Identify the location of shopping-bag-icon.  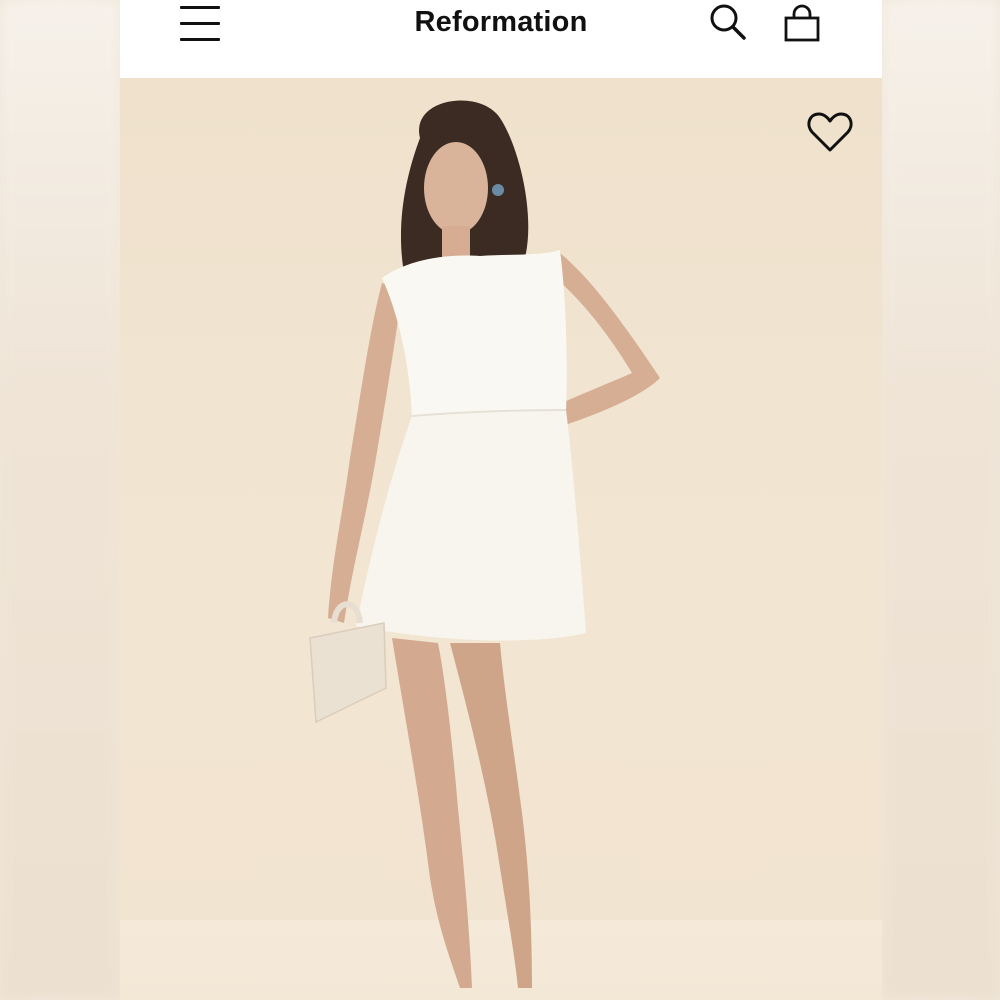
(802, 24).